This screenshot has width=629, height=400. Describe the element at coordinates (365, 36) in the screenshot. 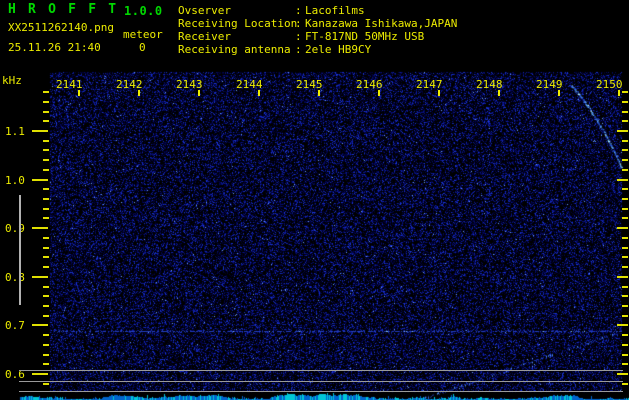

I see `info-value: FT-817ND 50MHz USB` at that location.